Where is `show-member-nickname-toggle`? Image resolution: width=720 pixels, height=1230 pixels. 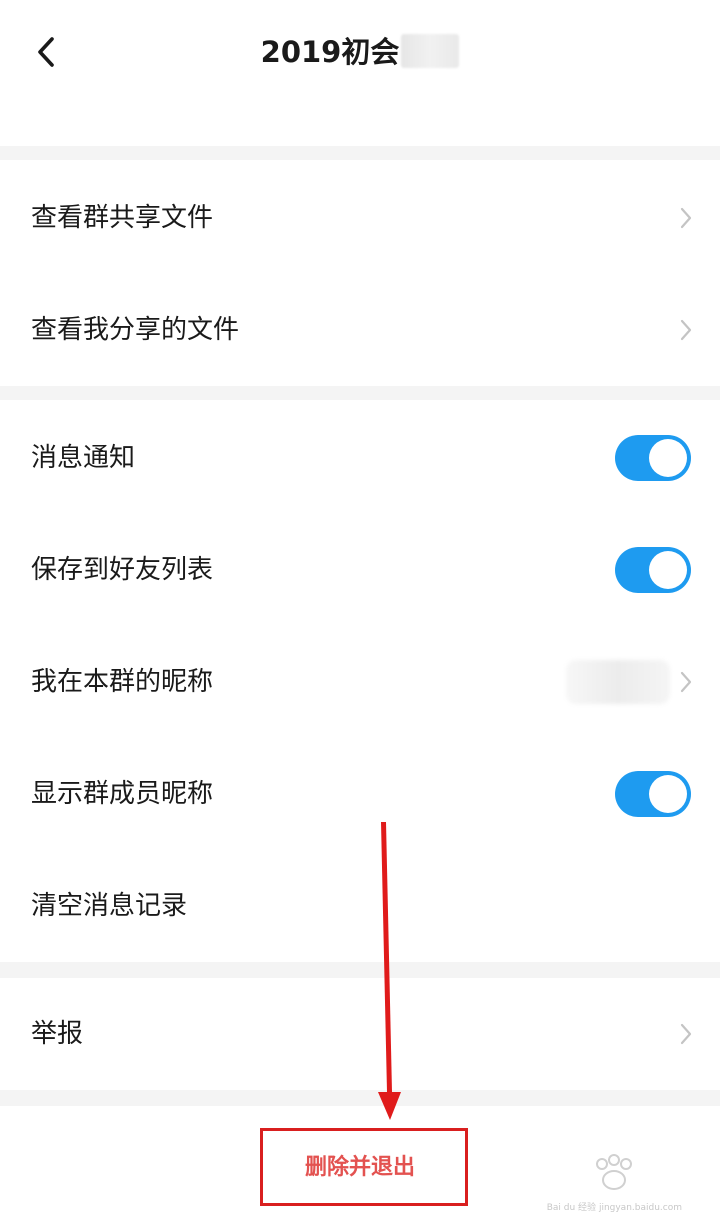 show-member-nickname-toggle is located at coordinates (653, 794).